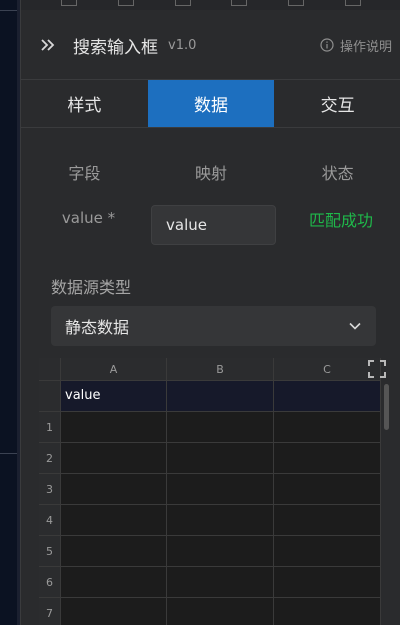 This screenshot has width=400, height=625. I want to click on row-number: 2, so click(50, 458).